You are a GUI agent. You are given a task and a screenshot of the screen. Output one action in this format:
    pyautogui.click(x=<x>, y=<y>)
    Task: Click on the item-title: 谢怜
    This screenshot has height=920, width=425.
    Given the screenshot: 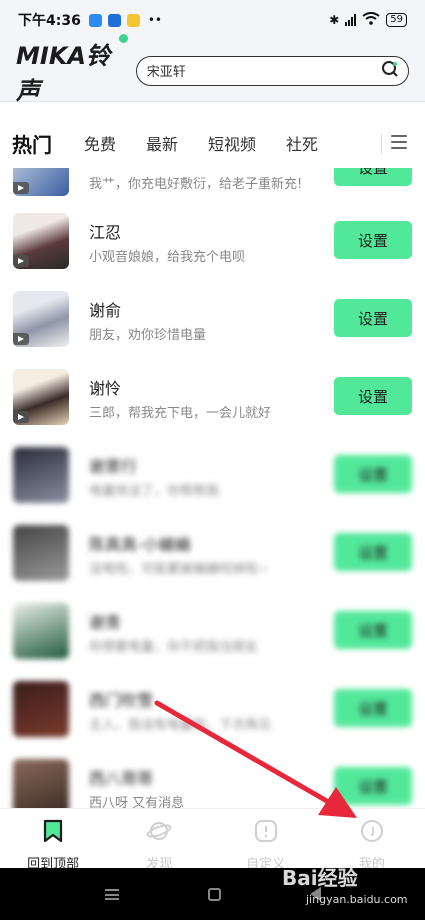 What is the action you would take?
    pyautogui.click(x=105, y=388)
    